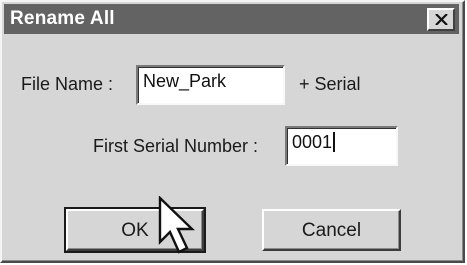 Image resolution: width=467 pixels, height=265 pixels. Describe the element at coordinates (334, 142) in the screenshot. I see `text-caret` at that location.